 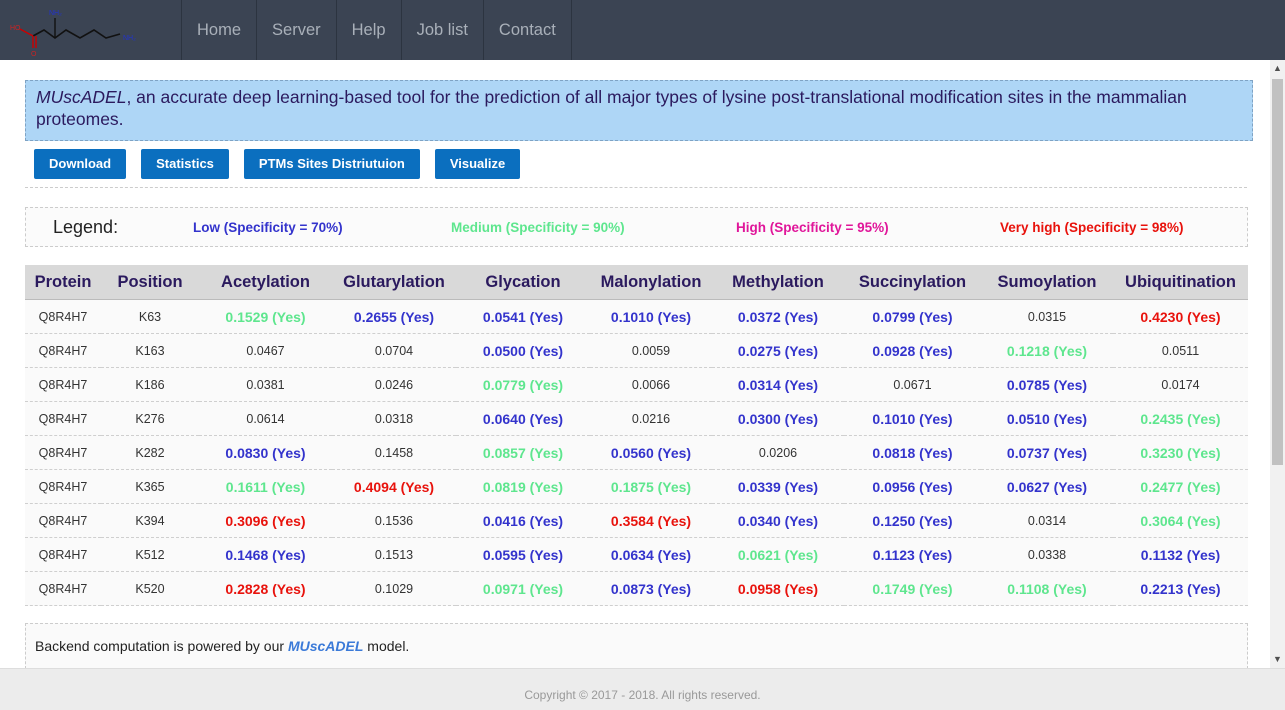 I want to click on nav-home: Home, so click(x=220, y=30).